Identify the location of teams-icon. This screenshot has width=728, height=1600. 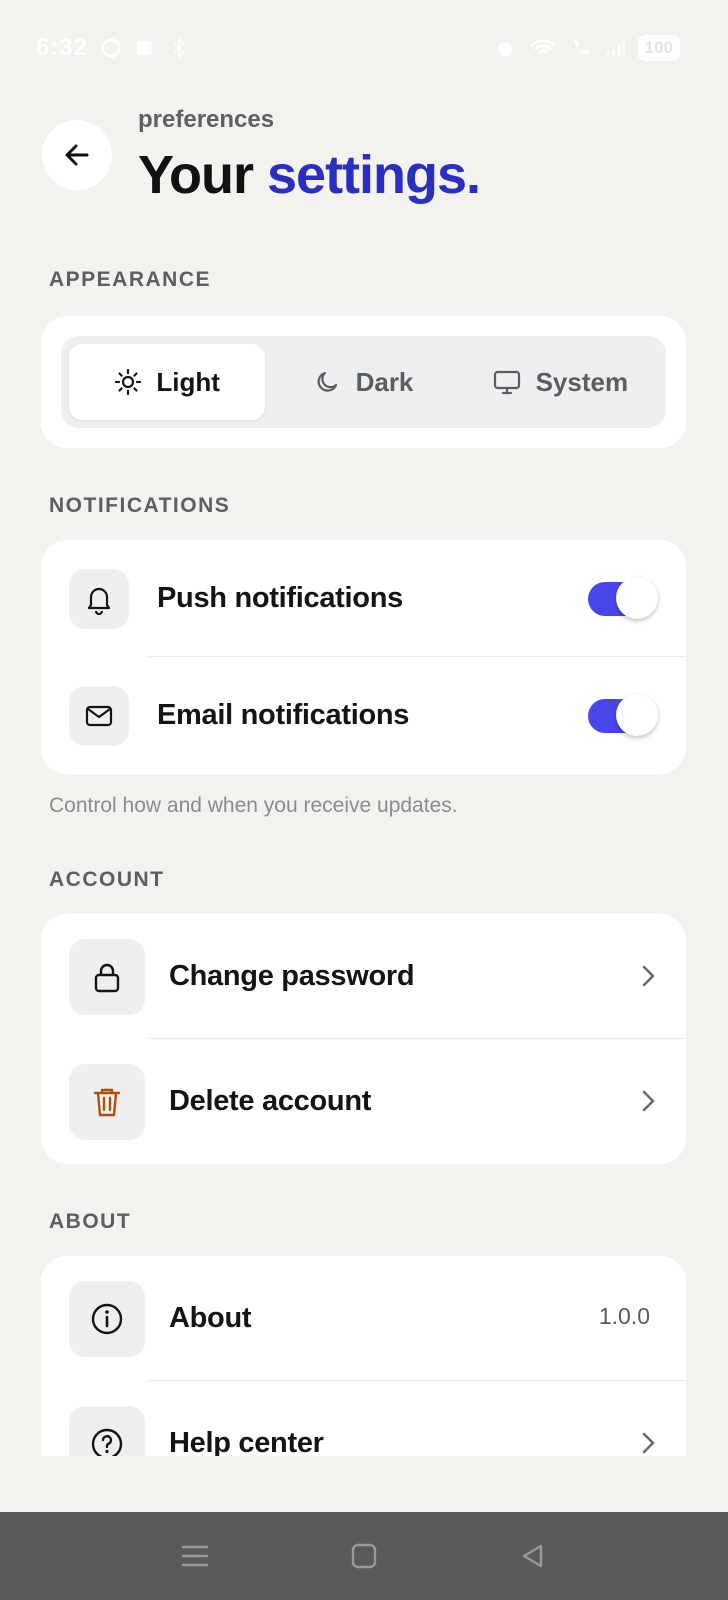
(144, 48).